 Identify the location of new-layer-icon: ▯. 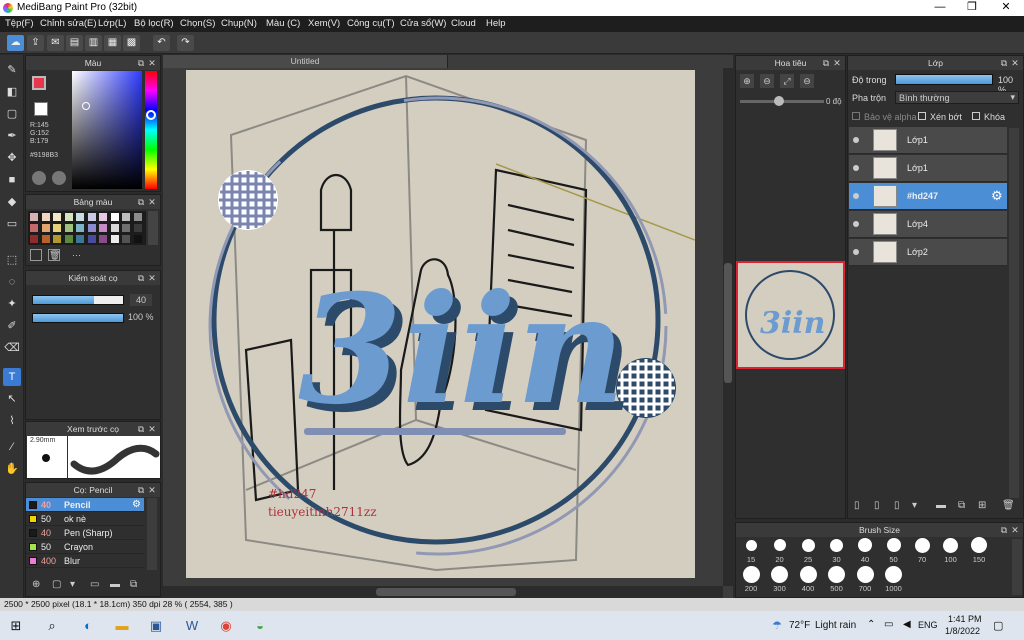
(857, 505).